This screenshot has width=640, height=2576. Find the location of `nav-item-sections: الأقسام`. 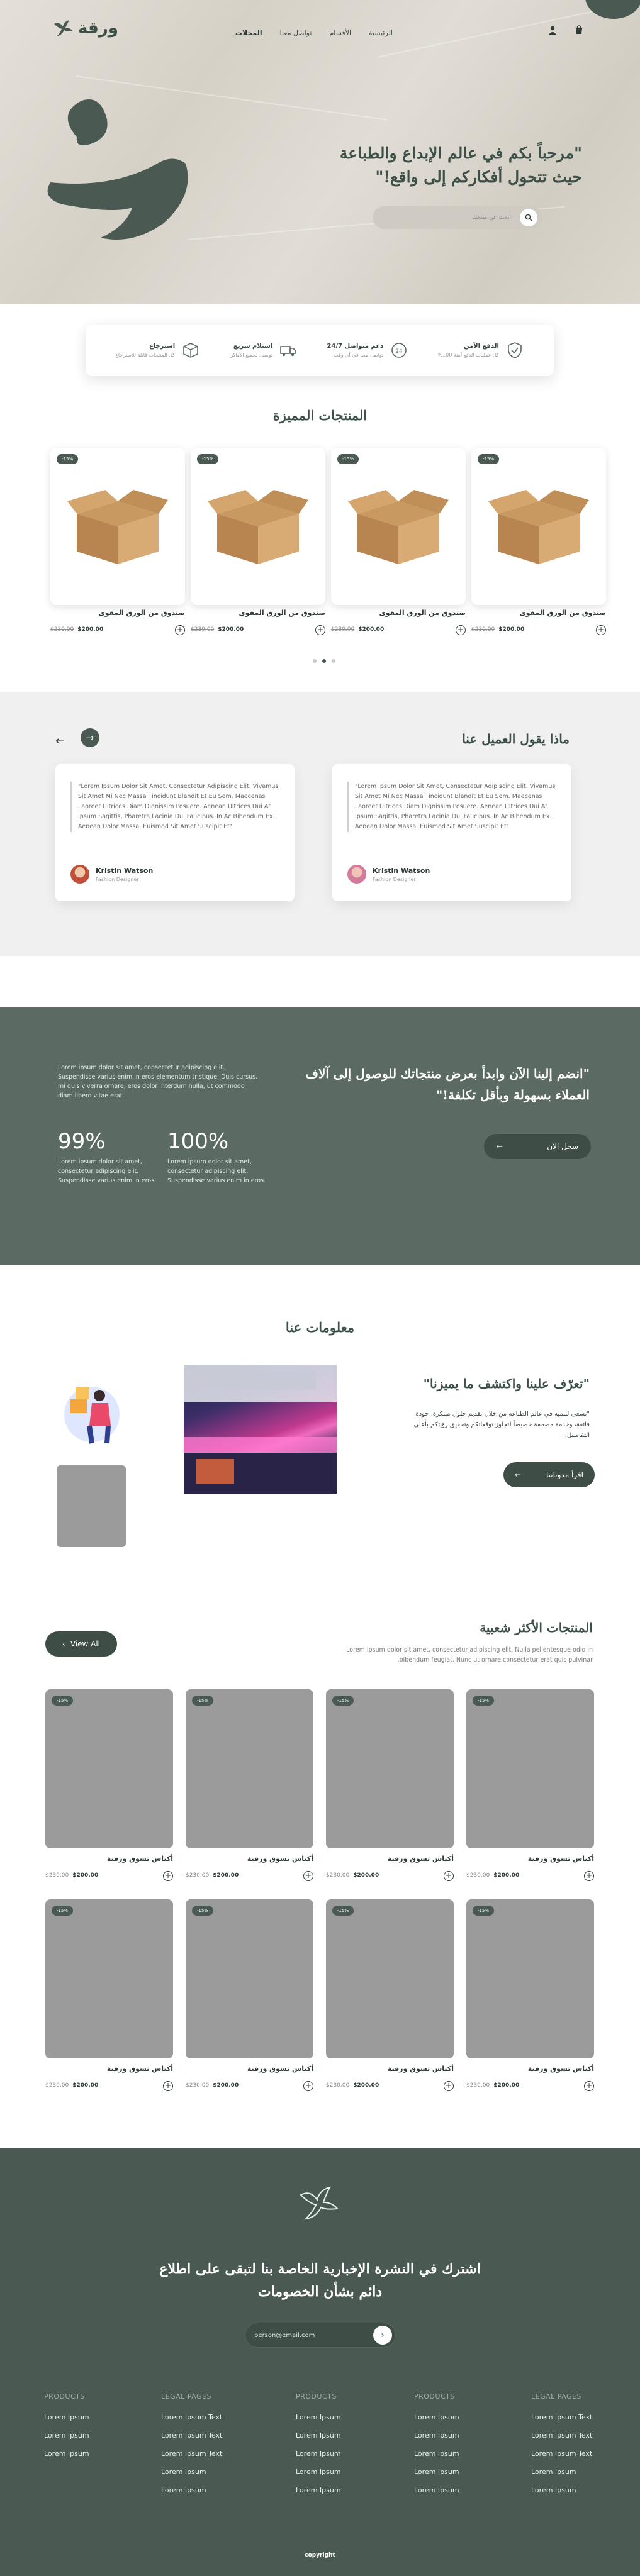

nav-item-sections: الأقسام is located at coordinates (340, 33).